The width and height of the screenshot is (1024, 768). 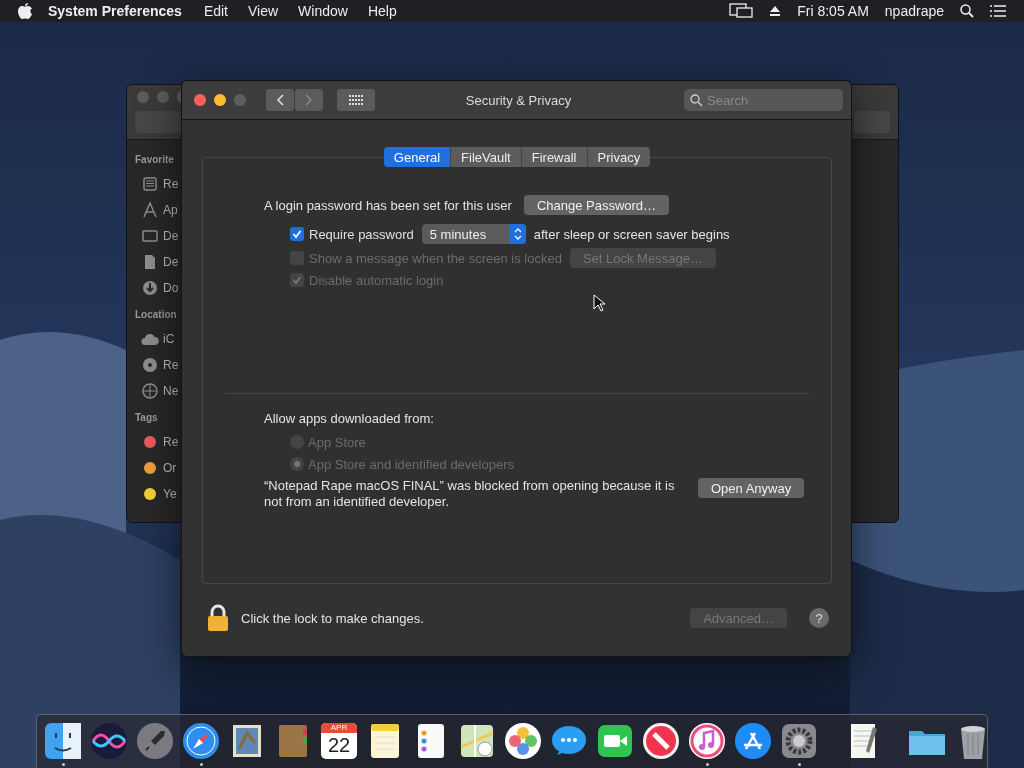 I want to click on allow-apps-heading: Allow apps downloaded from:, so click(x=349, y=418).